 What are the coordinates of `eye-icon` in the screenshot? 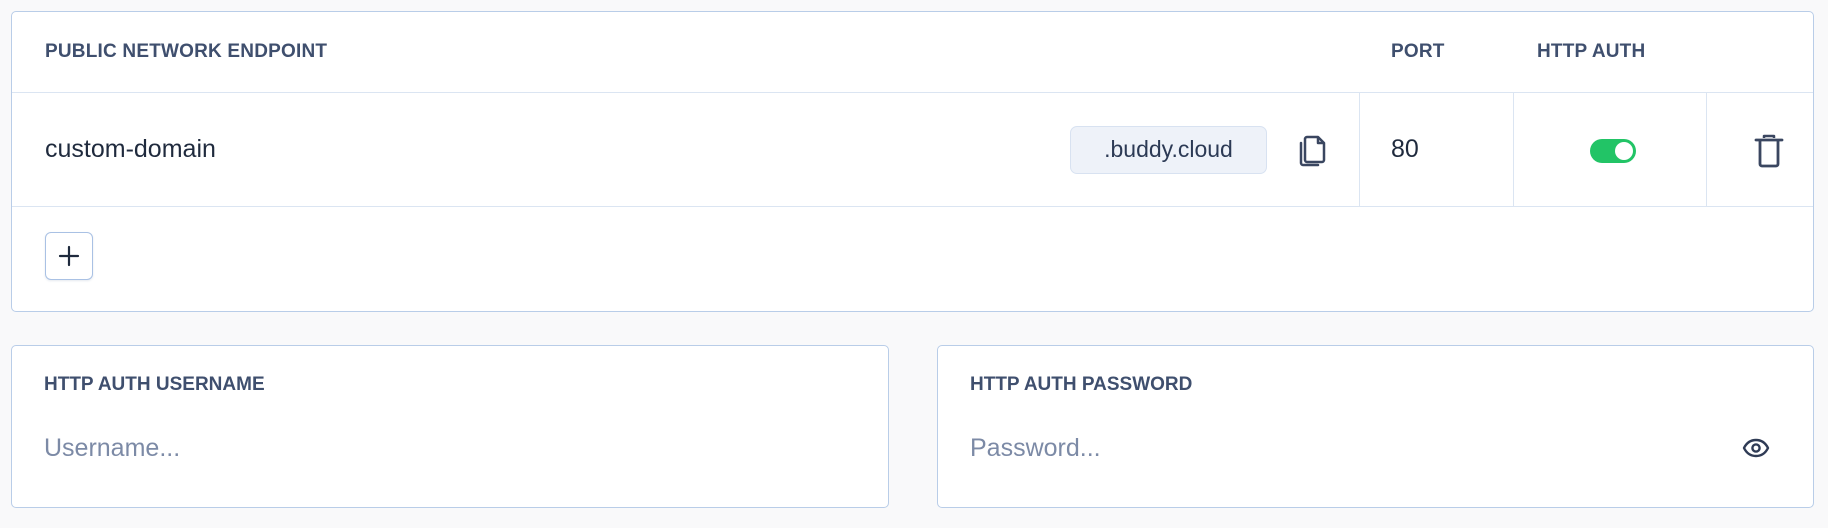 It's located at (1756, 448).